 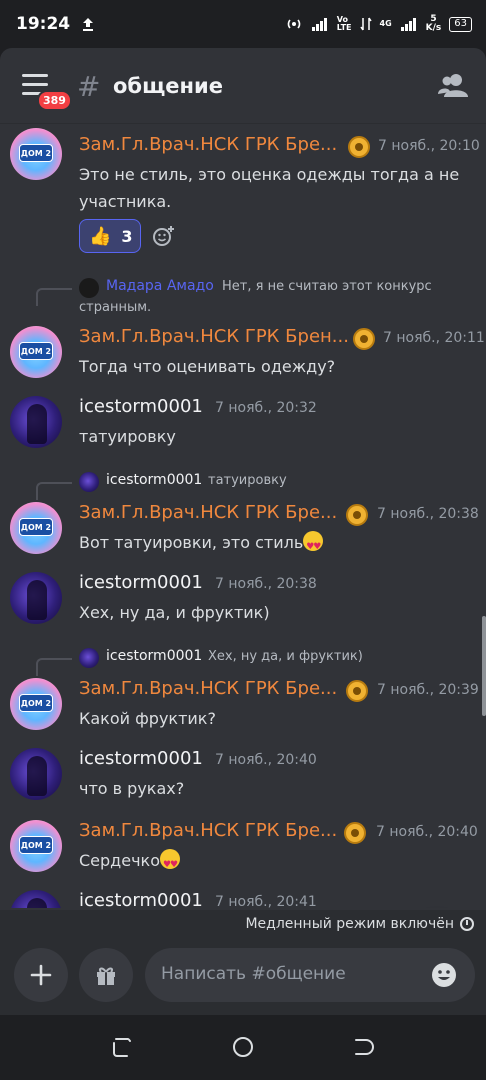 What do you see at coordinates (191, 542) in the screenshot?
I see `message-text-content: Вот татуировки, это стиль` at bounding box center [191, 542].